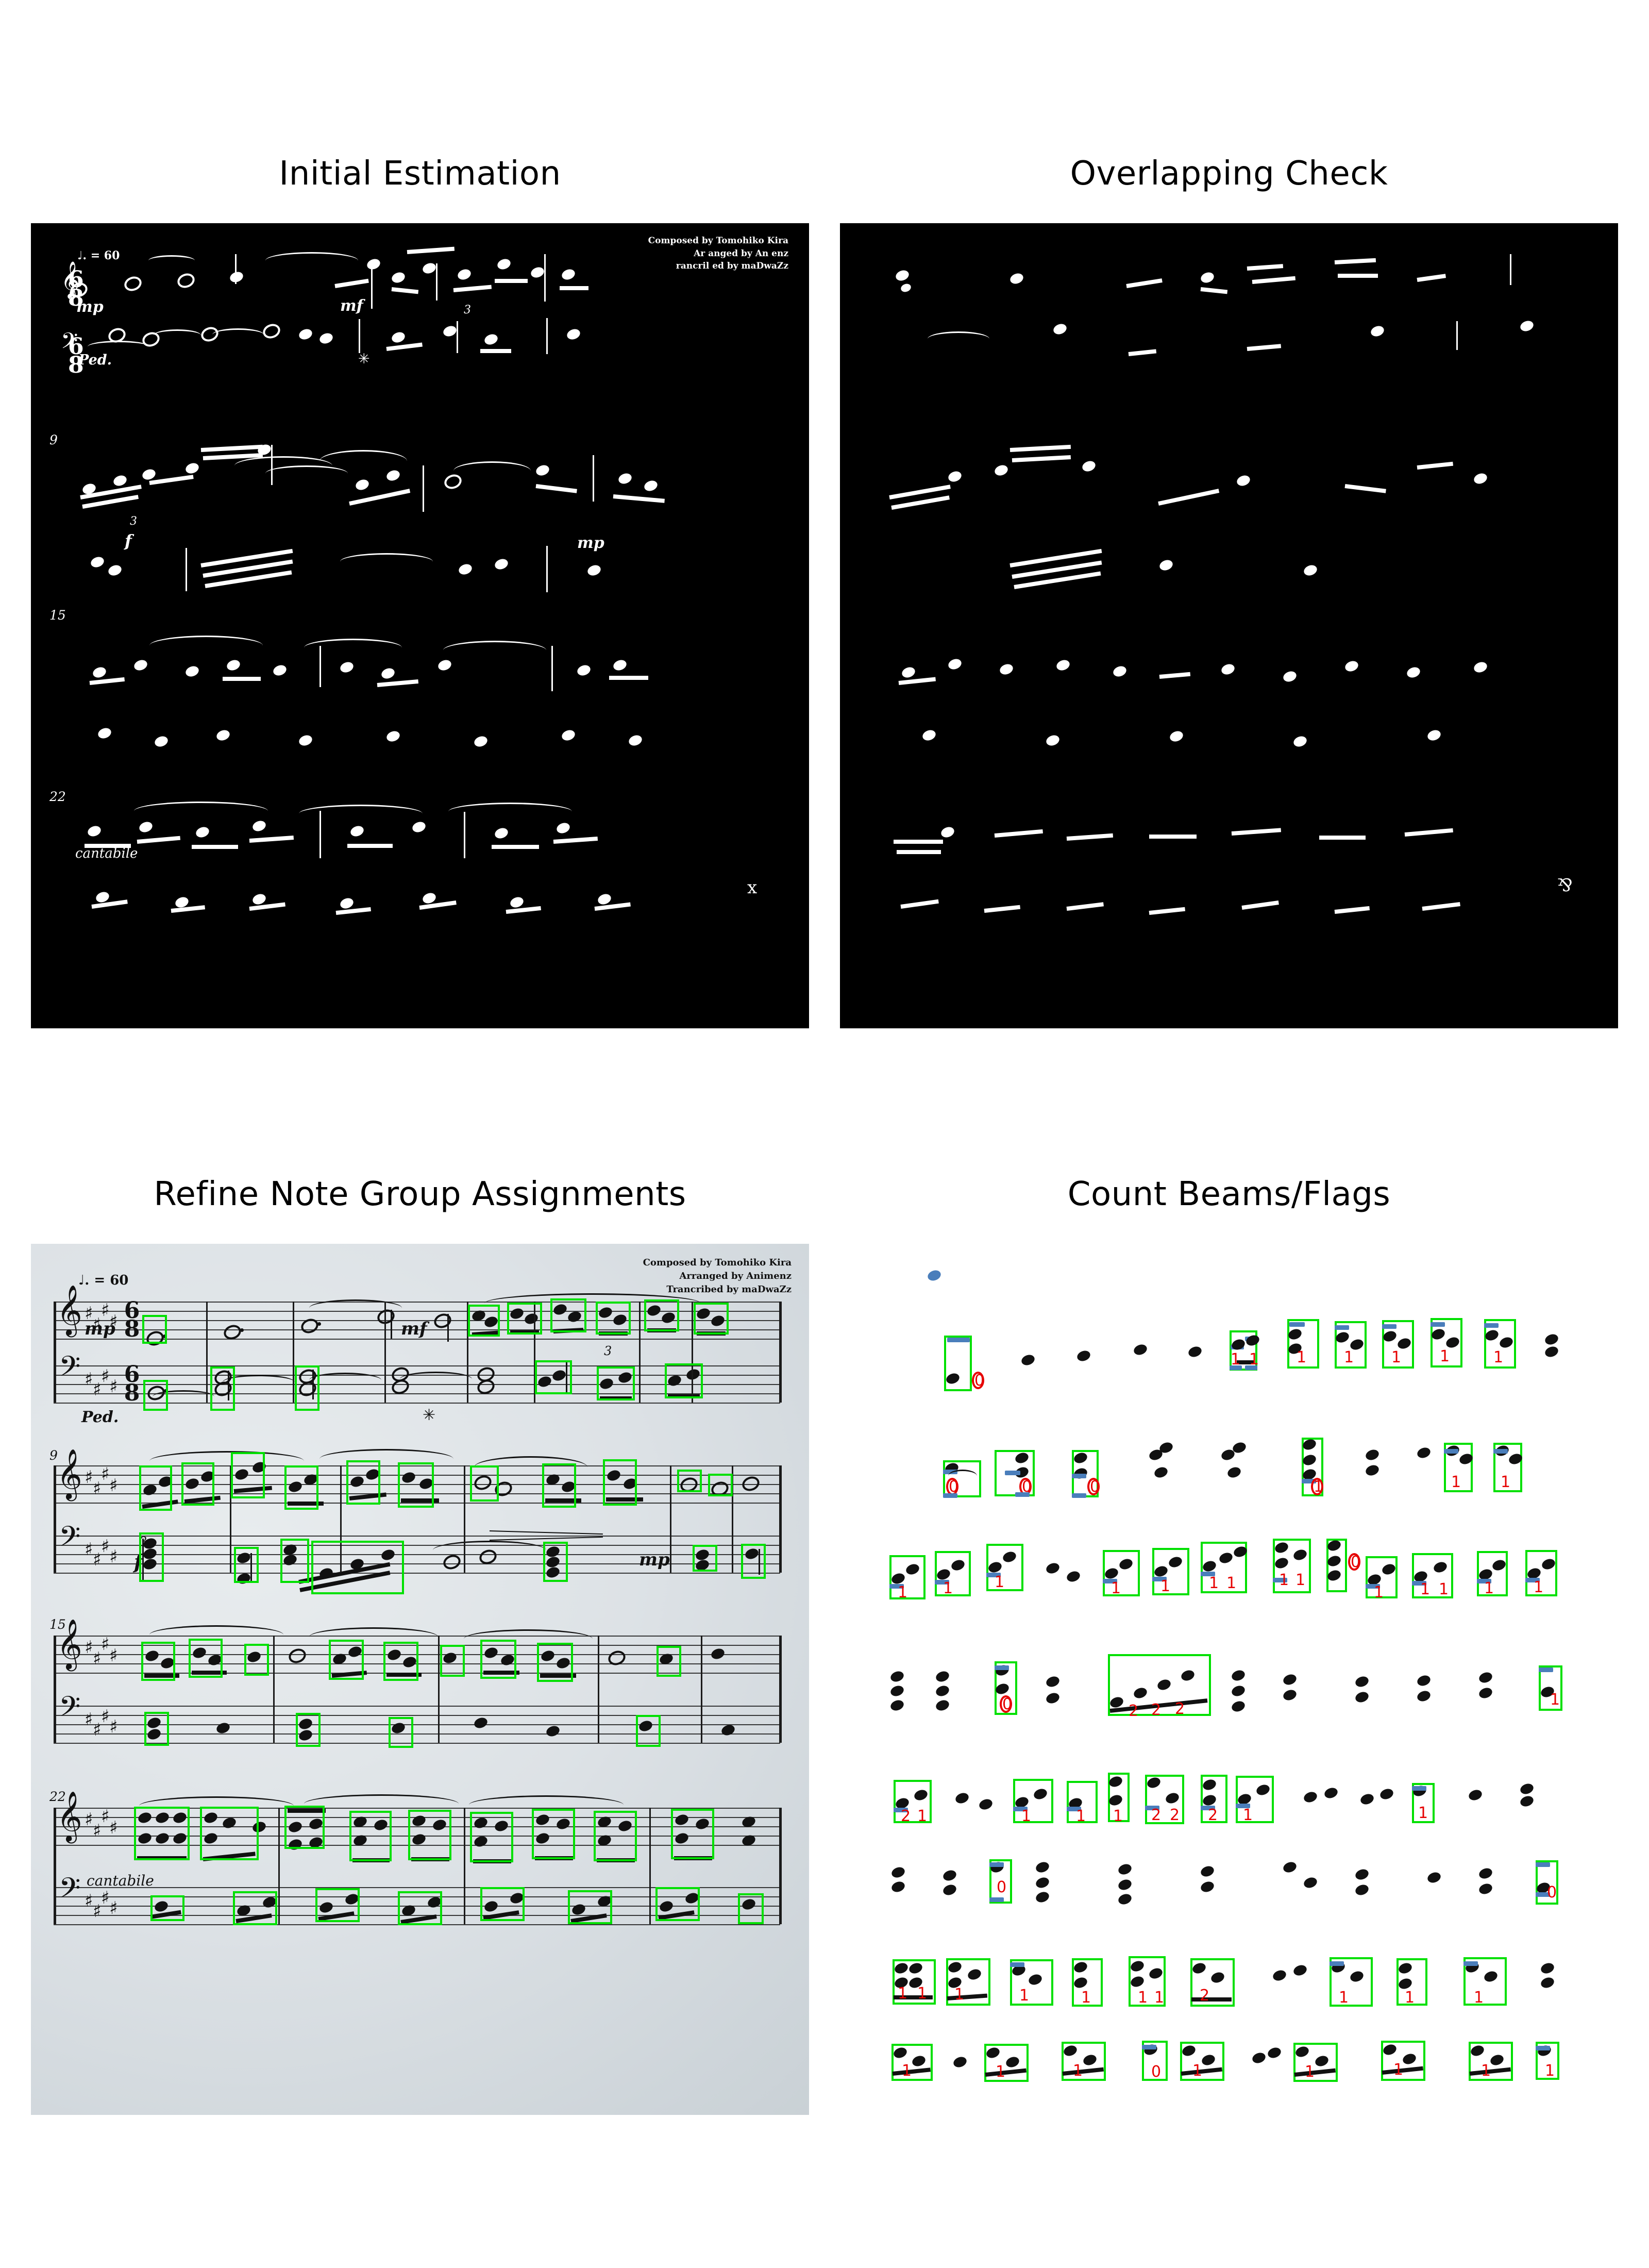  What do you see at coordinates (171, 260) in the screenshot?
I see `slur-fragment` at bounding box center [171, 260].